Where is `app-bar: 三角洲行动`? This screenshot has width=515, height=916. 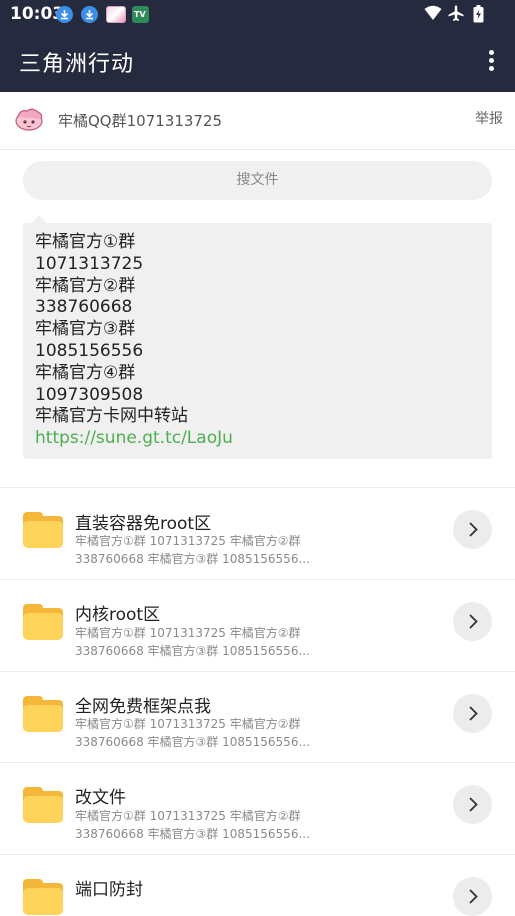
app-bar: 三角洲行动 is located at coordinates (257, 61).